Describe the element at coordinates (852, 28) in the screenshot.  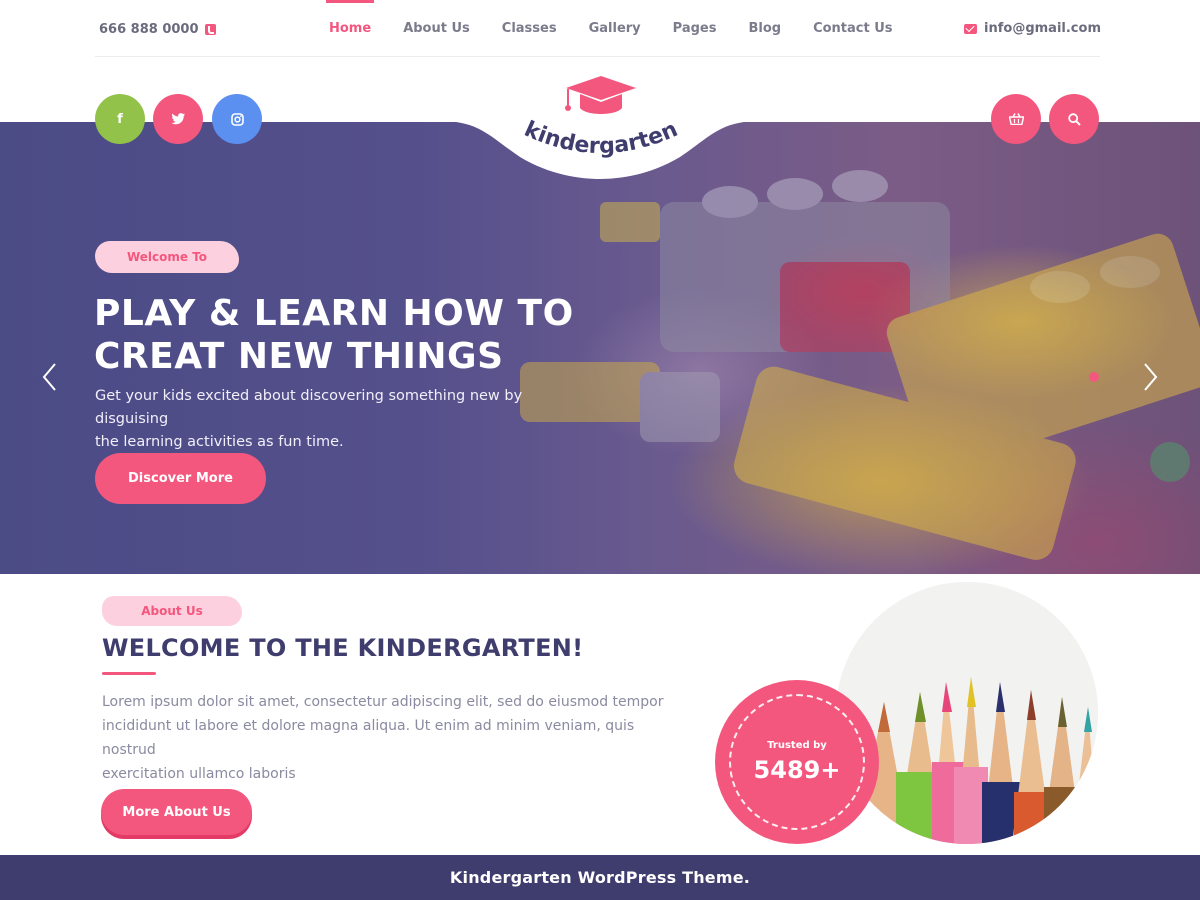
I see `nav-item-contact-us: Contact Us` at that location.